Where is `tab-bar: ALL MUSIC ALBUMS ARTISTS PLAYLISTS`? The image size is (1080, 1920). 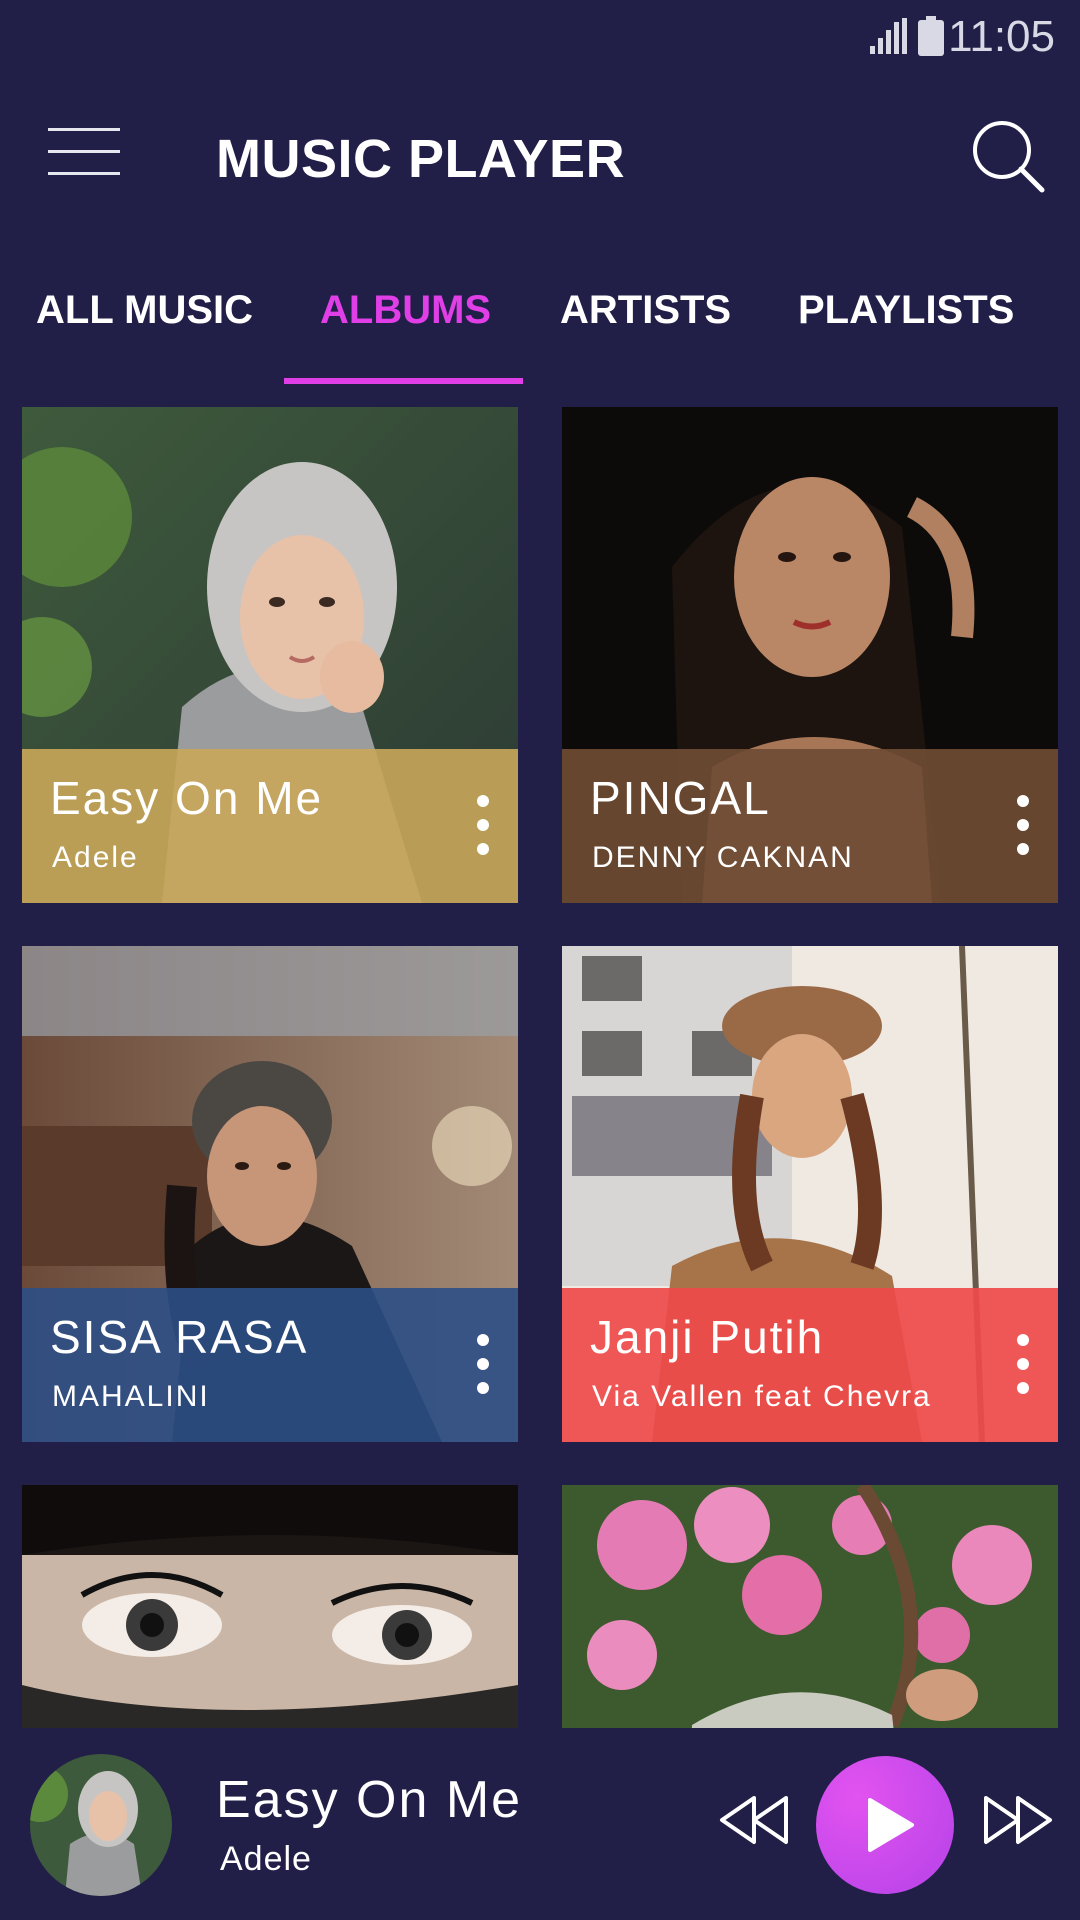
tab-bar: ALL MUSIC ALBUMS ARTISTS PLAYLISTS is located at coordinates (540, 327).